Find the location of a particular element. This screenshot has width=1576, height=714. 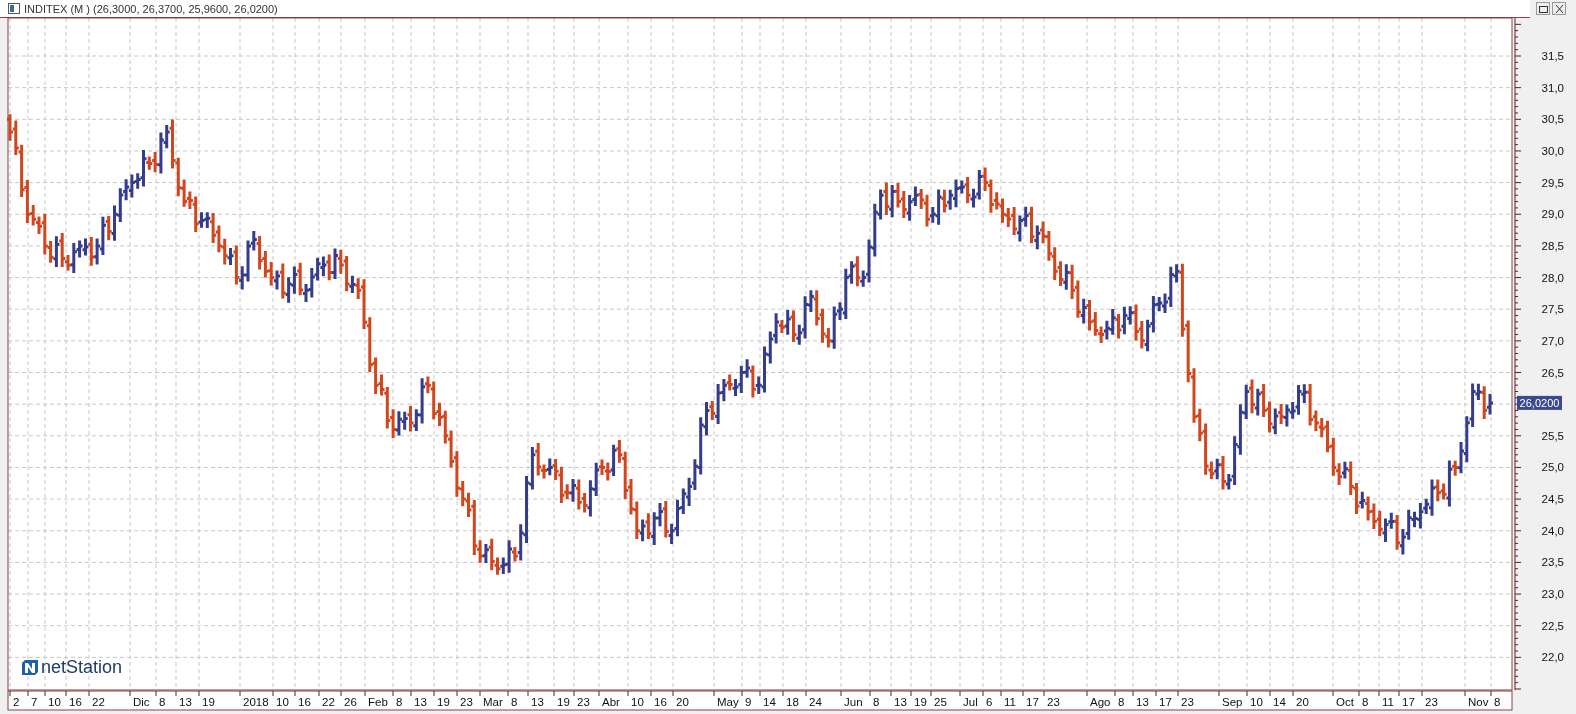

y-axis-label: 22,5 is located at coordinates (1552, 625).